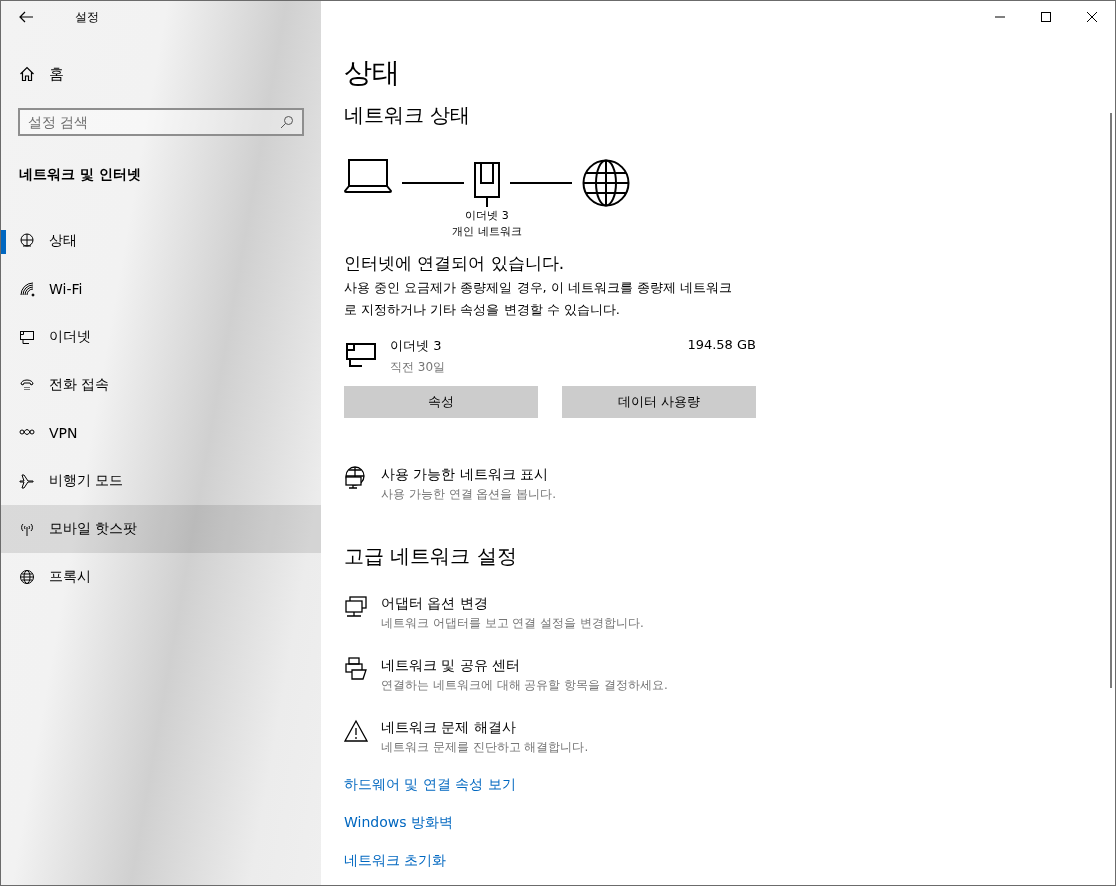 The height and width of the screenshot is (886, 1116). I want to click on settings-link: Windows 방화벽, so click(398, 823).